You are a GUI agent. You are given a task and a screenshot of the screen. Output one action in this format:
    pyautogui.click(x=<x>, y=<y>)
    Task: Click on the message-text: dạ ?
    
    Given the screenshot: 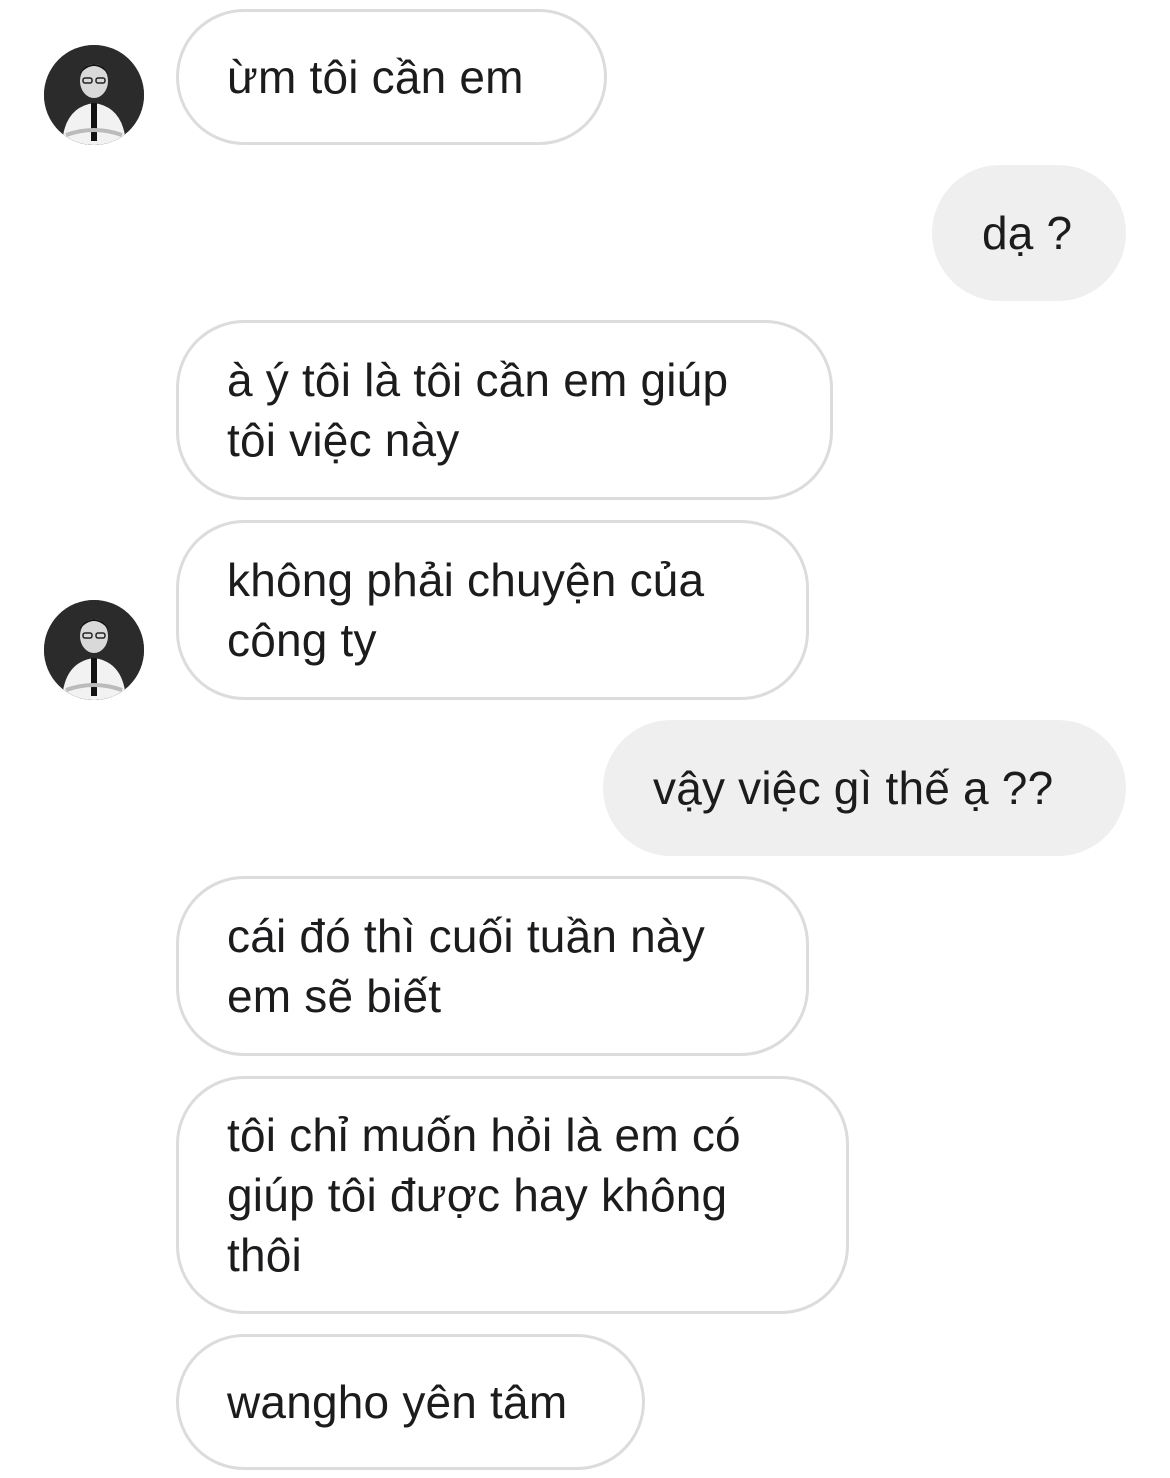 What is the action you would take?
    pyautogui.click(x=1027, y=233)
    